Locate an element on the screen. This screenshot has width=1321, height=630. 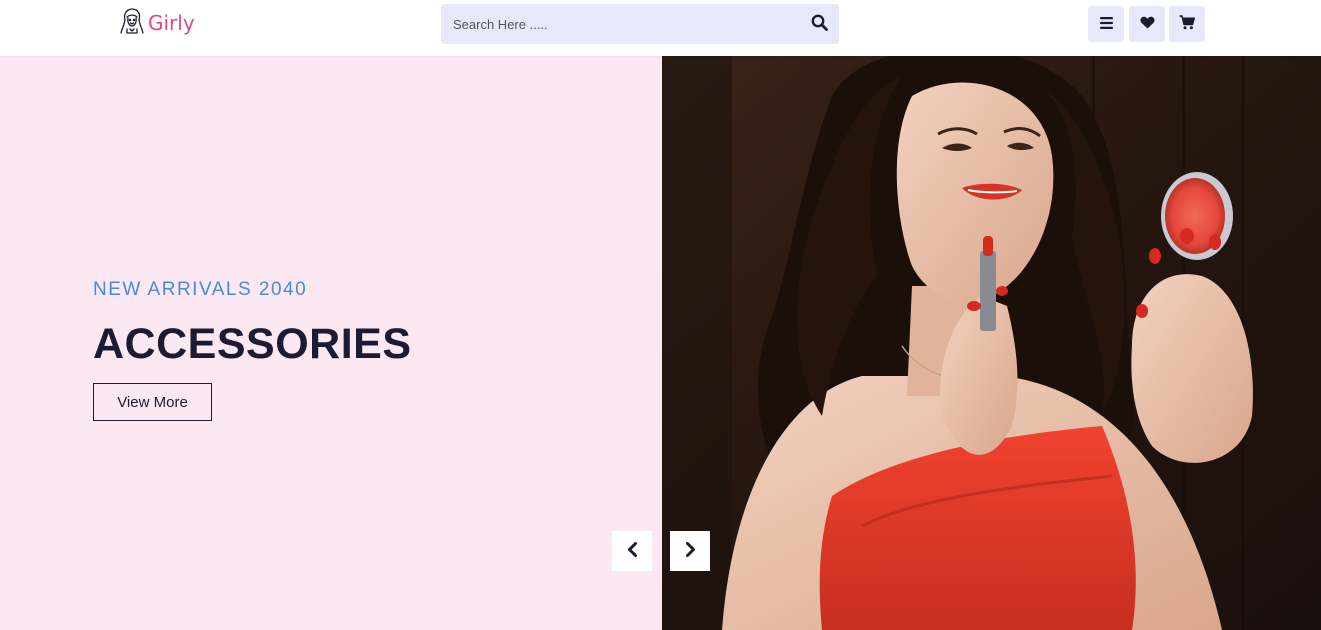
shopping-cart-icon is located at coordinates (1187, 24).